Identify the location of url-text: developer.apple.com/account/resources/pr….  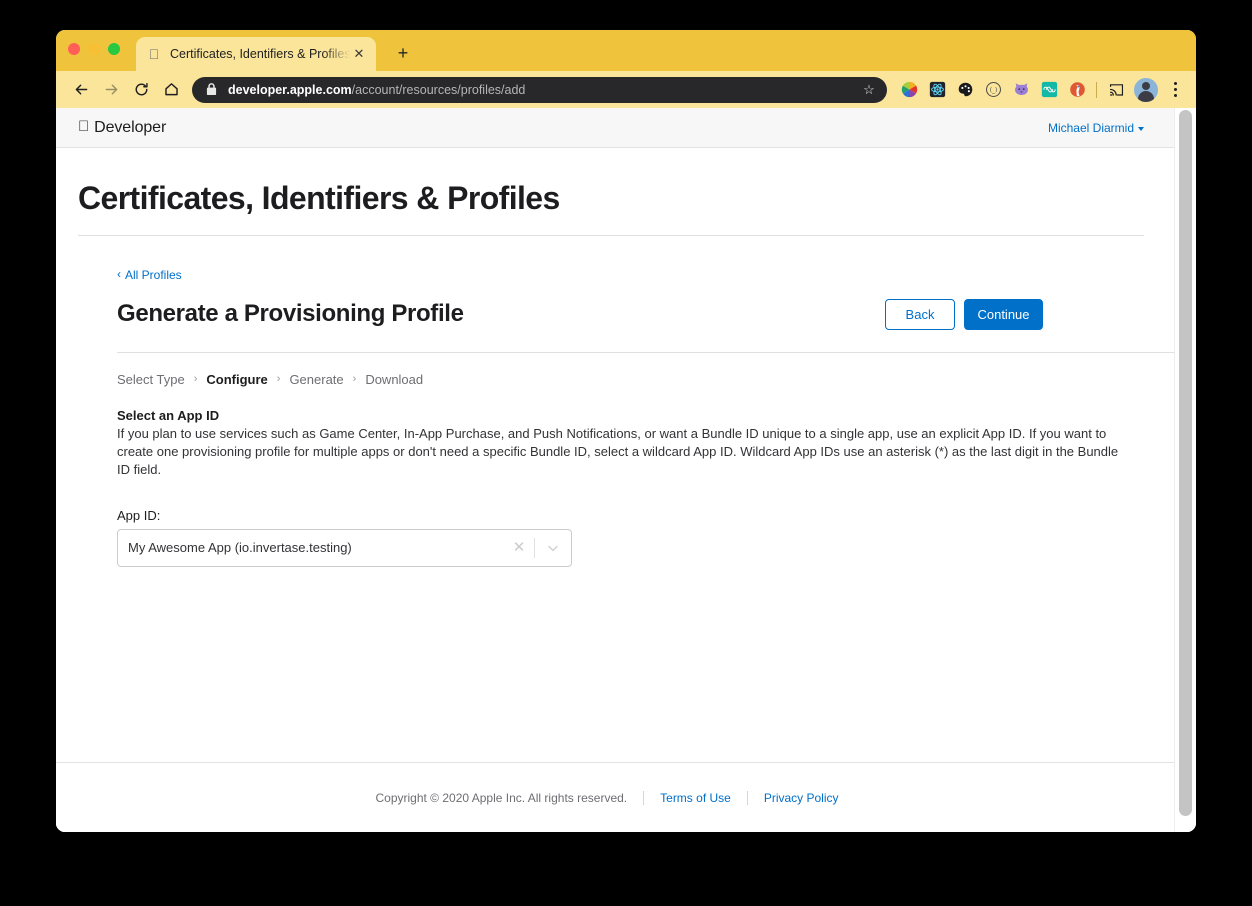
(543, 90).